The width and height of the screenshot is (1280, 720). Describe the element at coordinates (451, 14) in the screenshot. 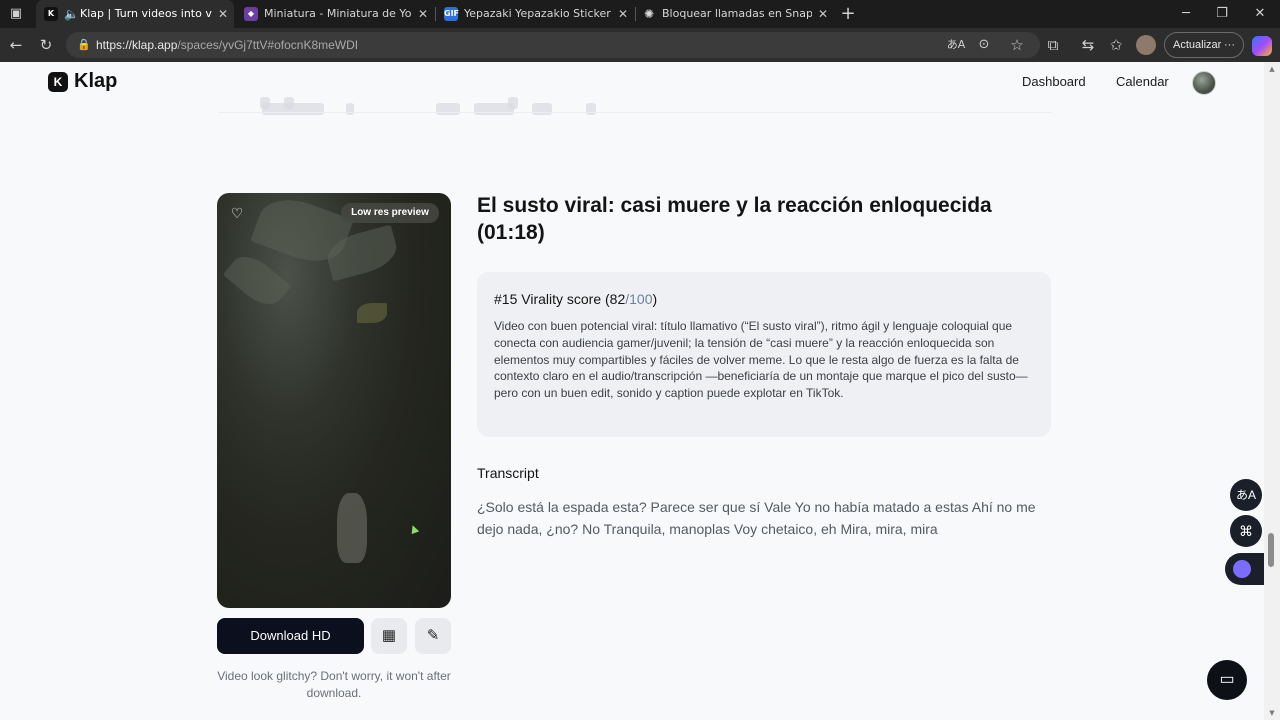

I see `gif-icon: GIF` at that location.